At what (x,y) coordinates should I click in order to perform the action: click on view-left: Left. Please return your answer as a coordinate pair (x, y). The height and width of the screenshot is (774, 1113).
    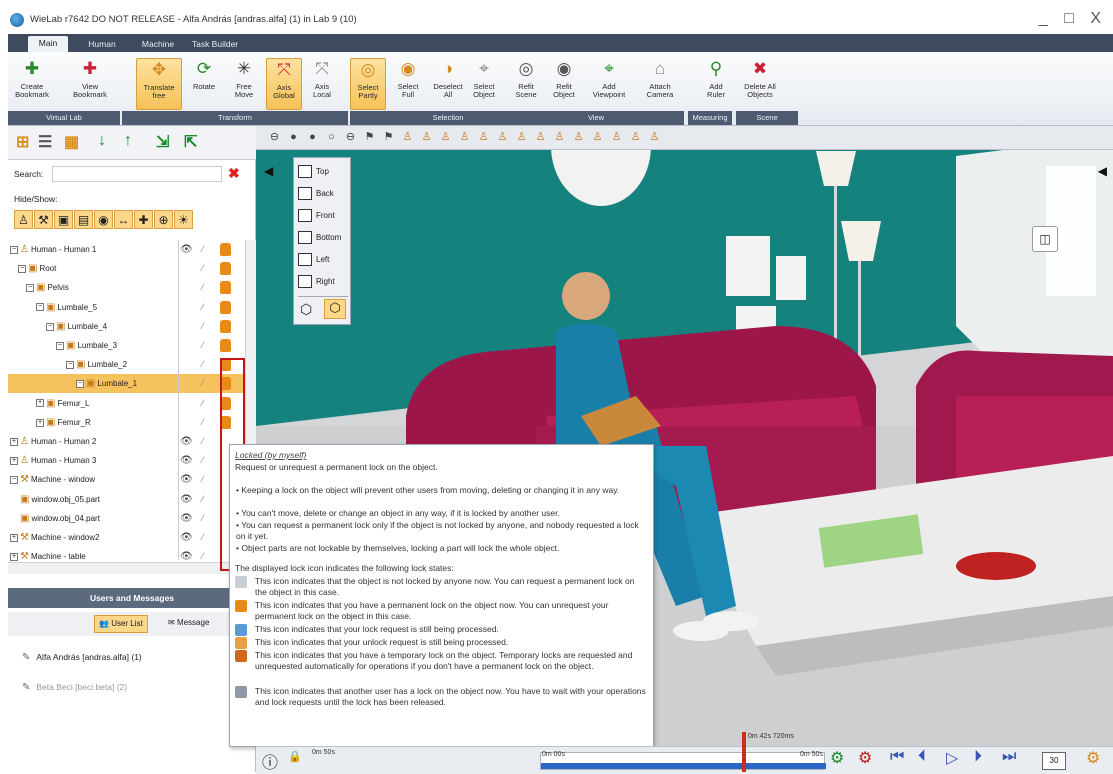
    Looking at the image, I should click on (324, 260).